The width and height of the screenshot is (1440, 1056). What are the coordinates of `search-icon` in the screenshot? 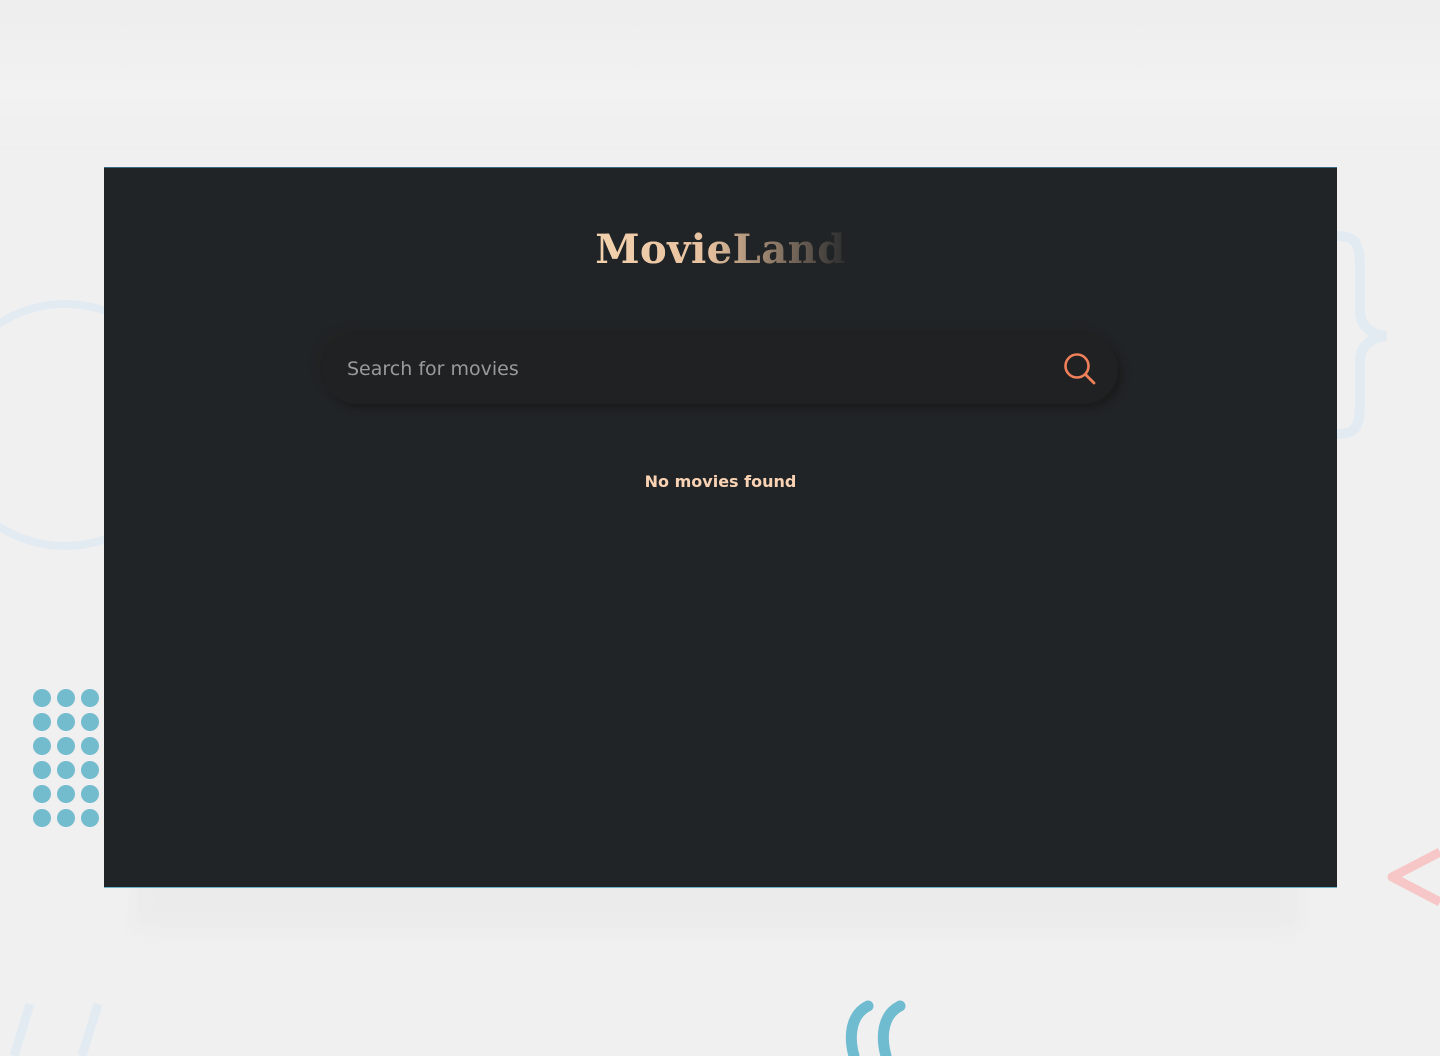 It's located at (1080, 369).